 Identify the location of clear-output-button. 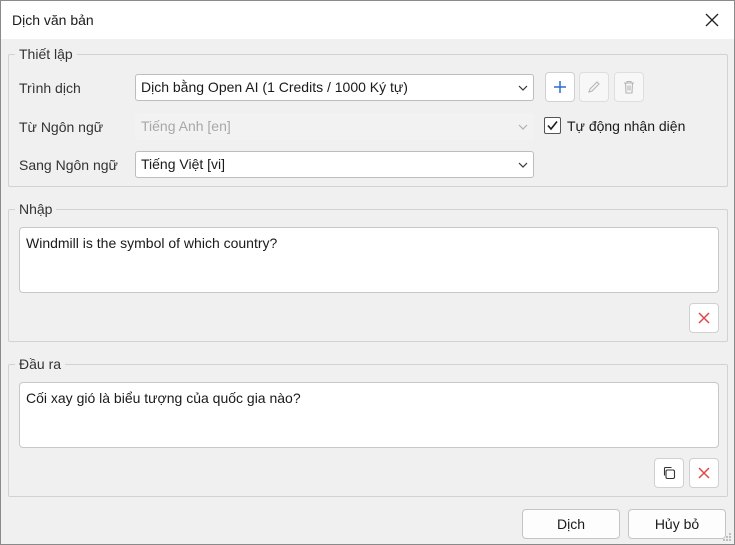
(704, 473).